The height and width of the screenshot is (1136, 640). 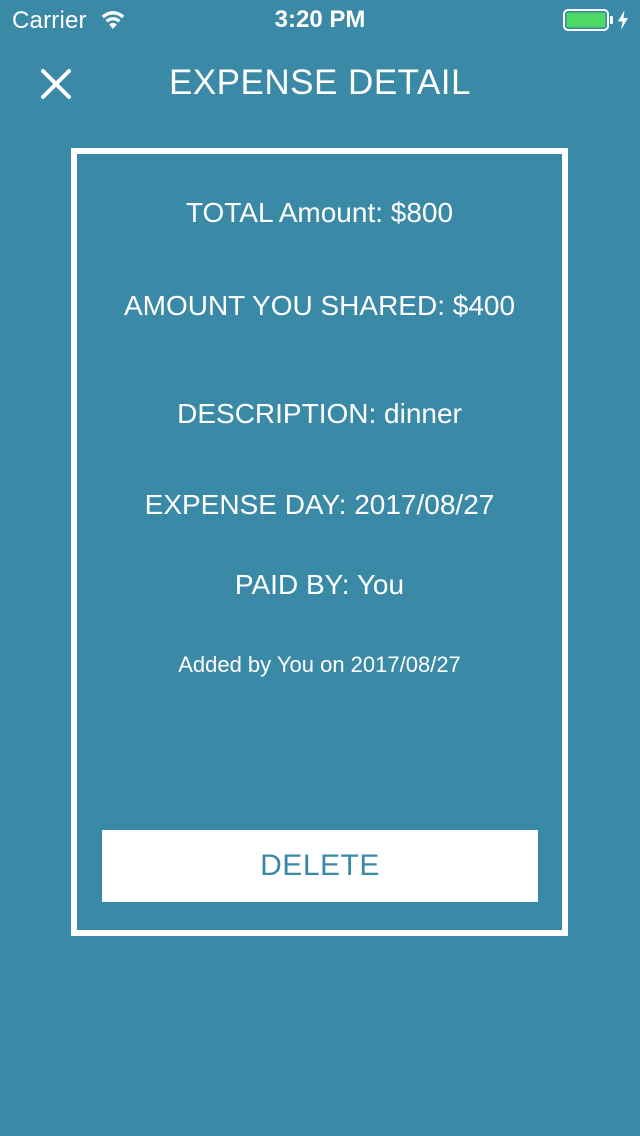 What do you see at coordinates (319, 504) in the screenshot?
I see `expense-day-text: EXPENSE DAY: 2017/08/27` at bounding box center [319, 504].